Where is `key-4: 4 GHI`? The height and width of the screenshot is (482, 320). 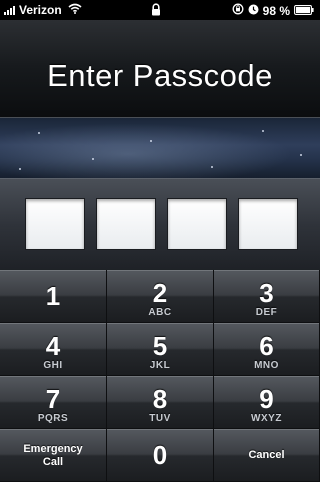 key-4: 4 GHI is located at coordinates (53, 349).